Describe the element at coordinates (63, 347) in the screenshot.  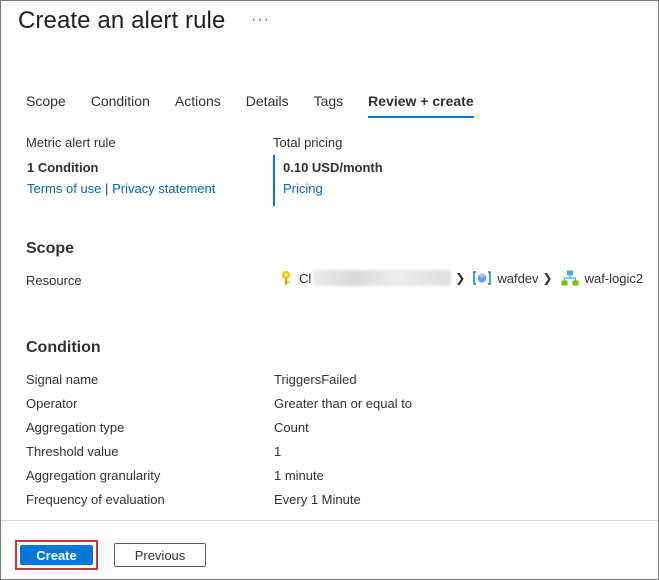
I see `condition-section-title: Condition` at that location.